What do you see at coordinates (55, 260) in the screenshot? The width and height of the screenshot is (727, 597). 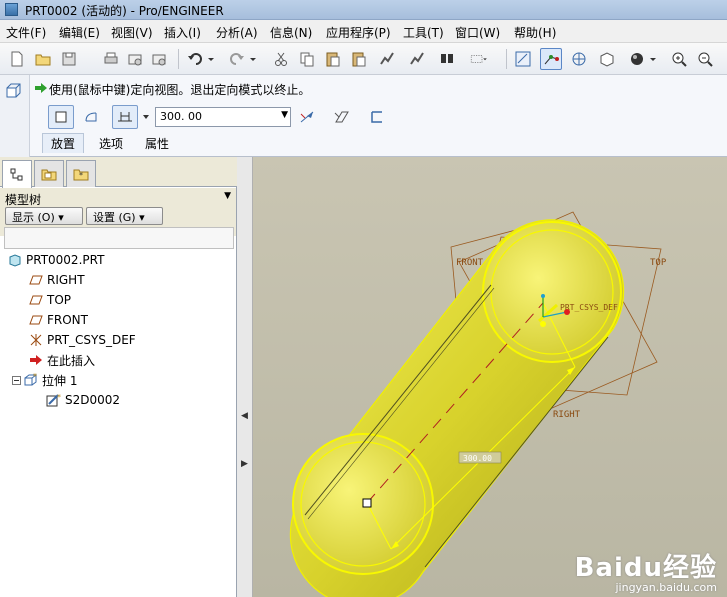 I see `tree-item-part: PRT0002.PRT` at bounding box center [55, 260].